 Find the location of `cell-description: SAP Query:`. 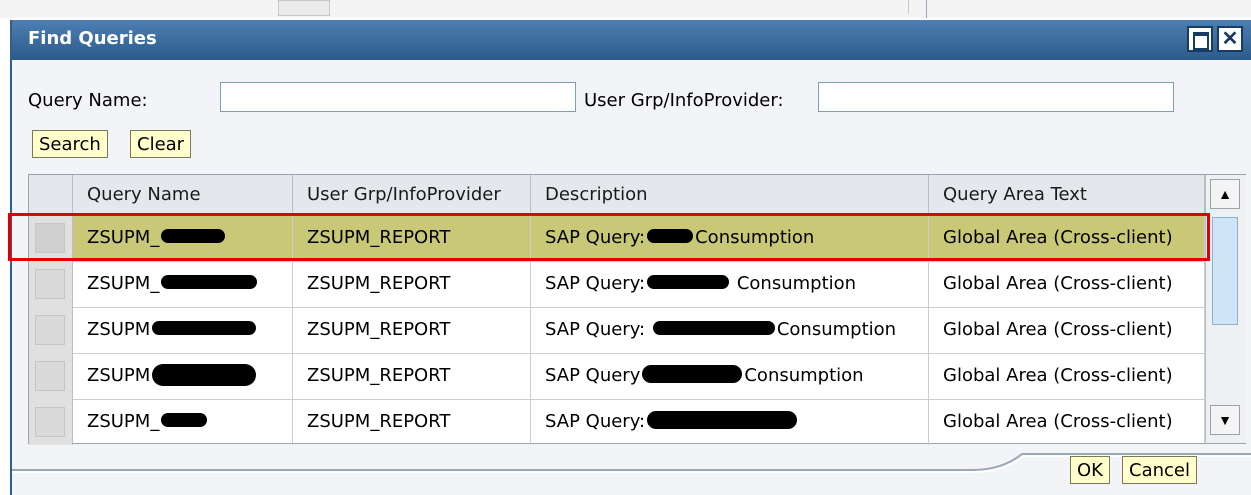

cell-description: SAP Query: is located at coordinates (730, 422).